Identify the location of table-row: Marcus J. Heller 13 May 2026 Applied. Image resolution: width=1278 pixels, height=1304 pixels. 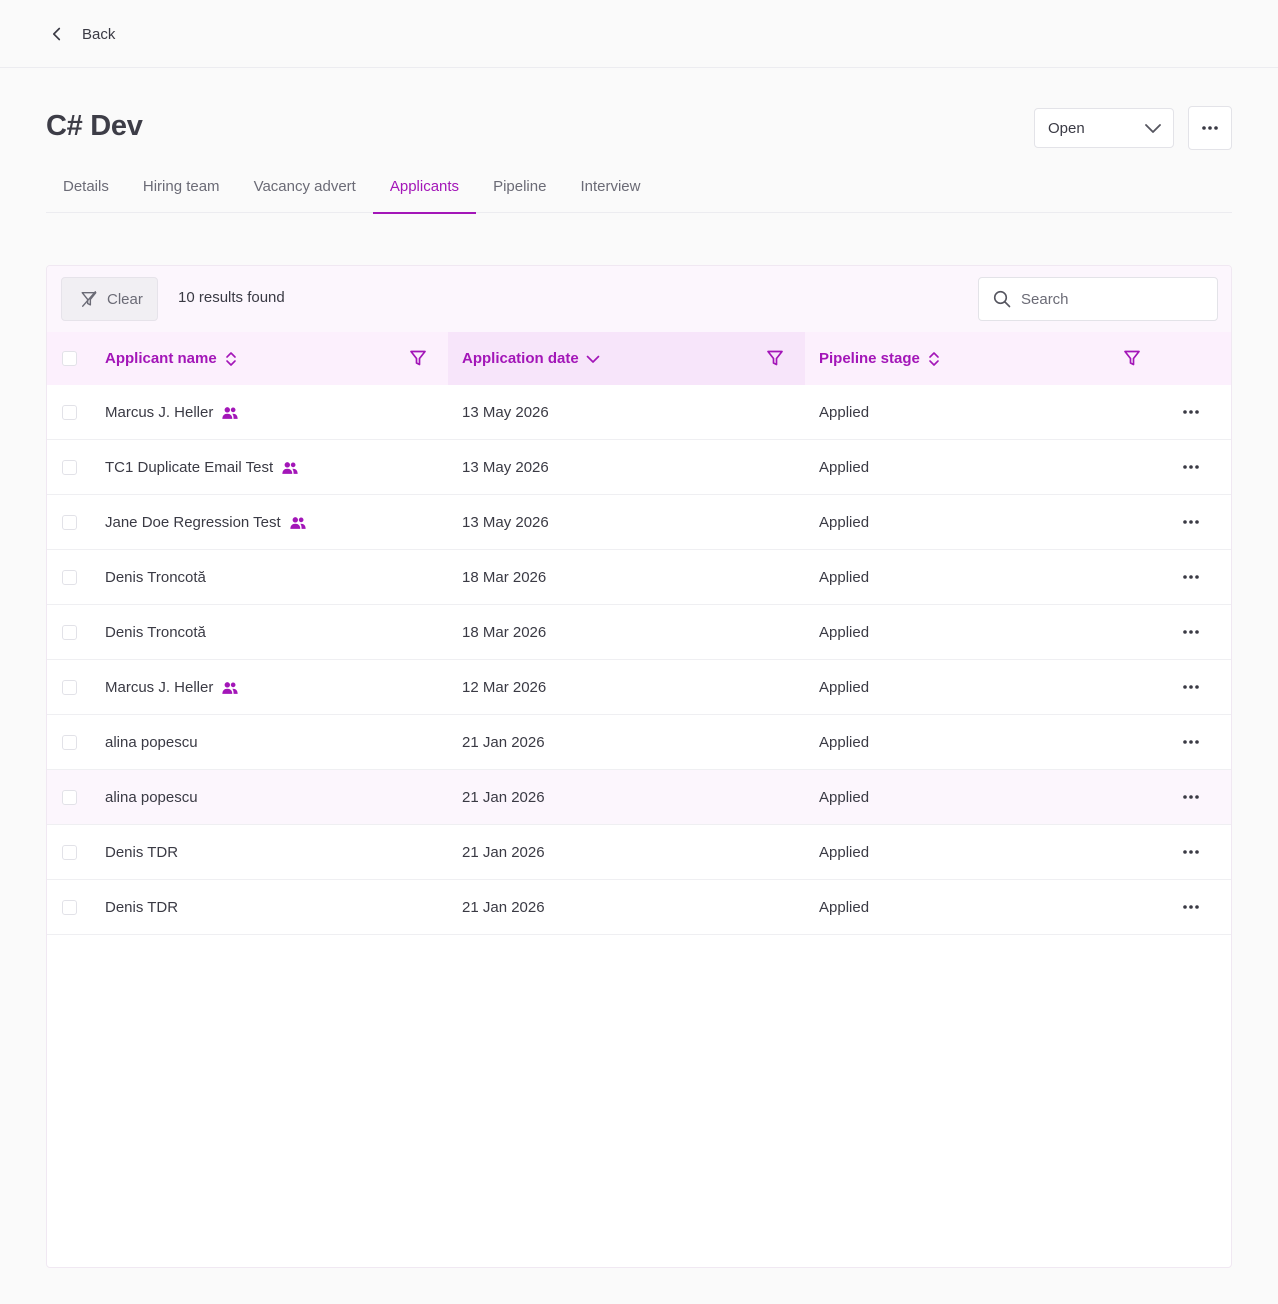
(639, 412).